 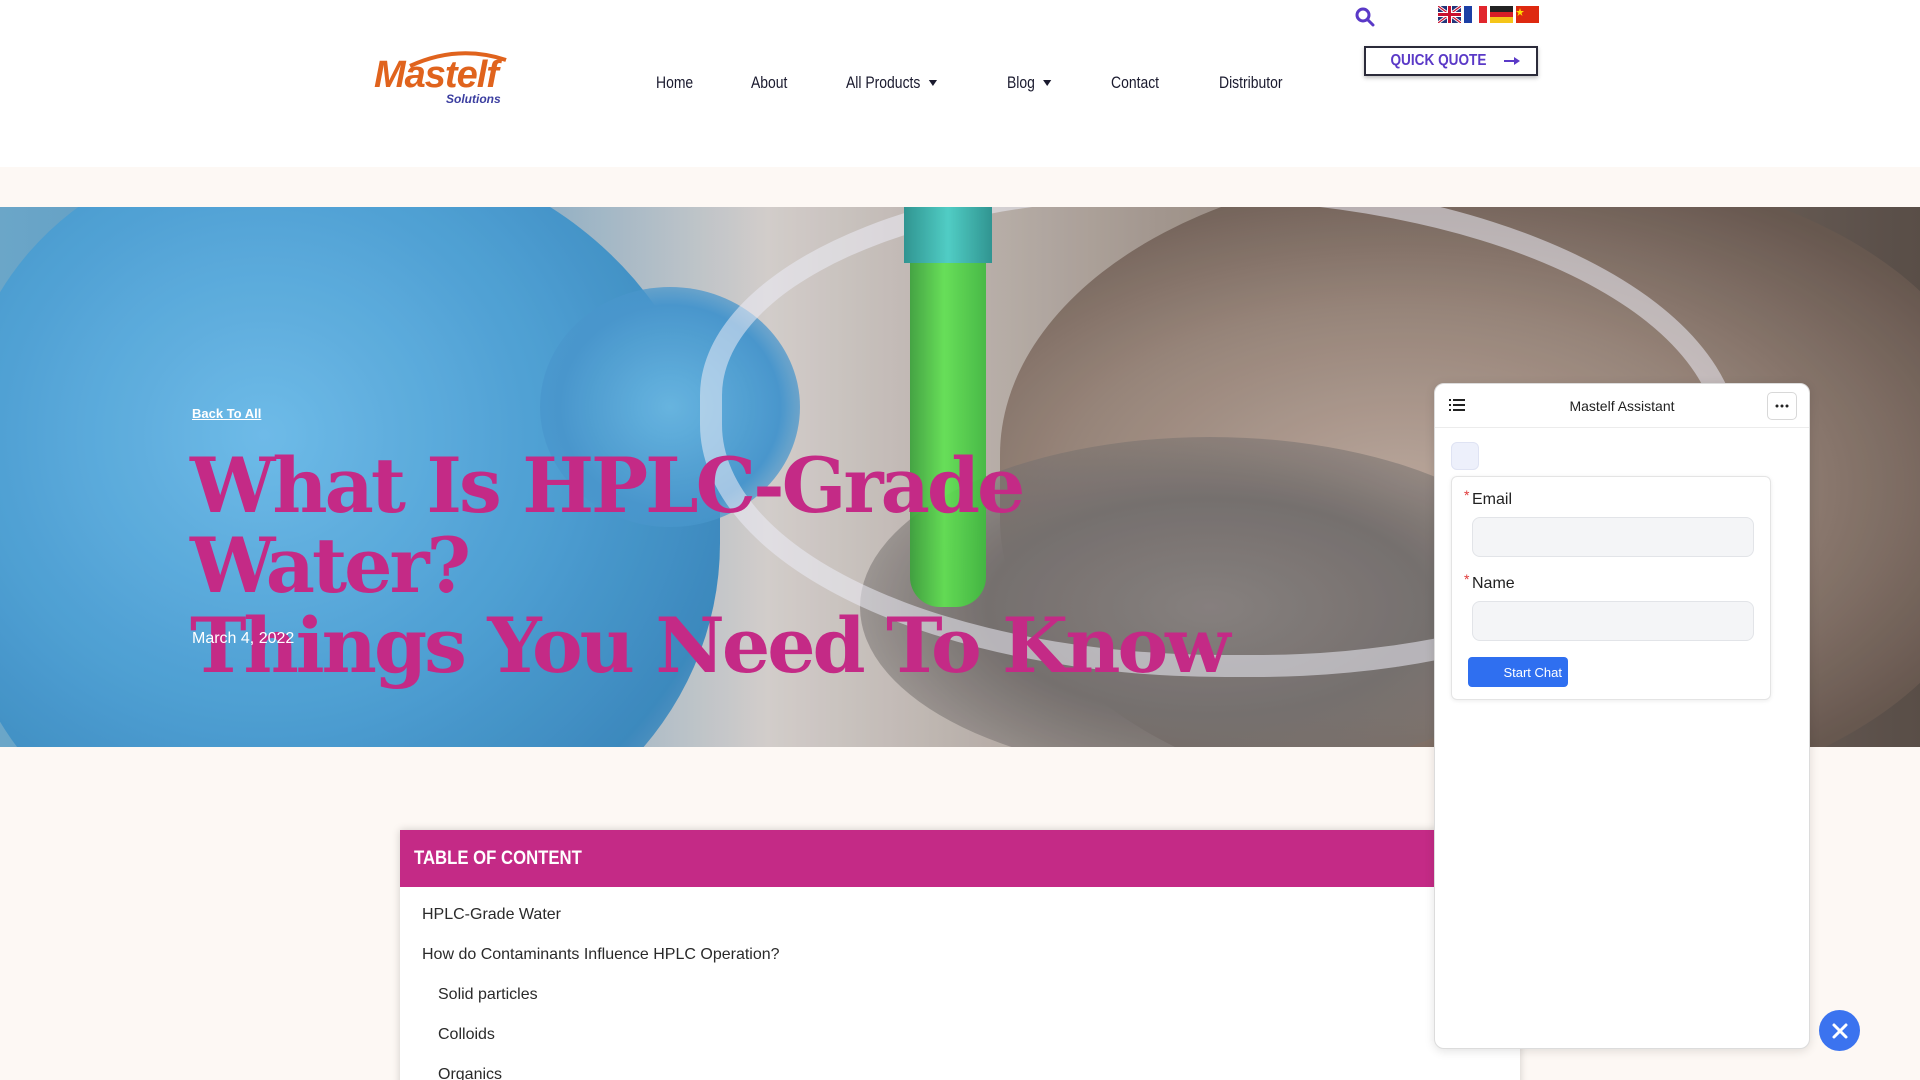 I want to click on nav-label: About, so click(x=769, y=82).